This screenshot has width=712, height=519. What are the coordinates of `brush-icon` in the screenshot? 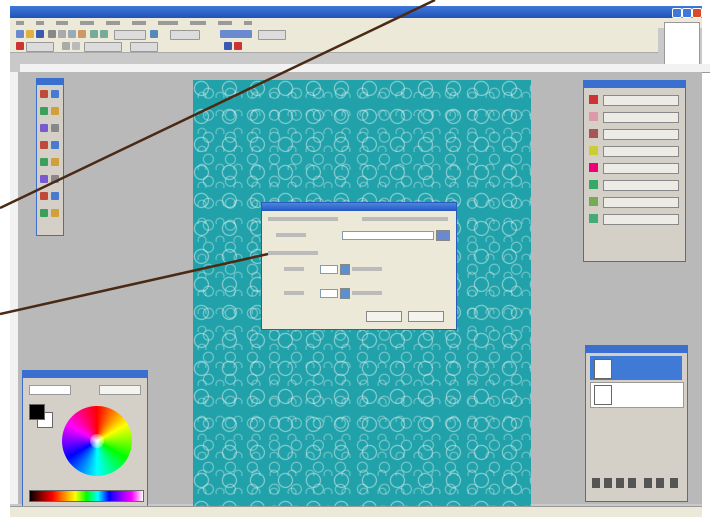 It's located at (20, 46).